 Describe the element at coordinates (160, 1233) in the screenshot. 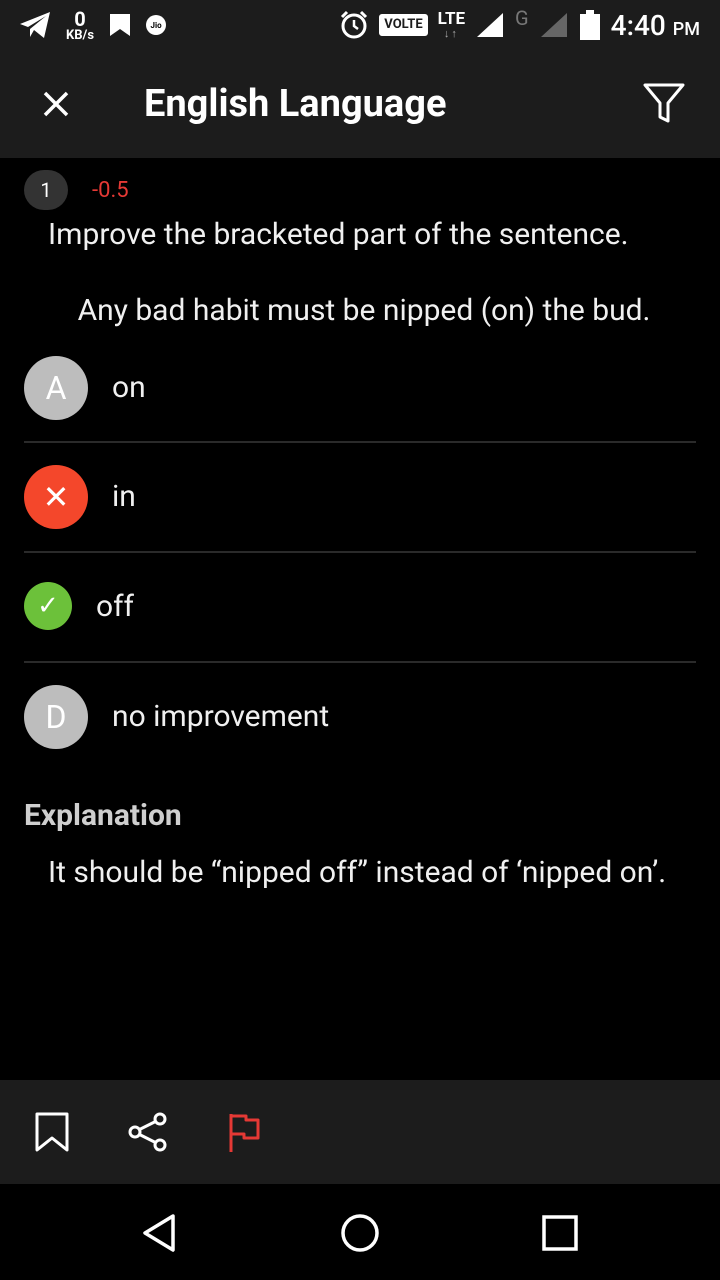

I see `nav-back-icon` at that location.